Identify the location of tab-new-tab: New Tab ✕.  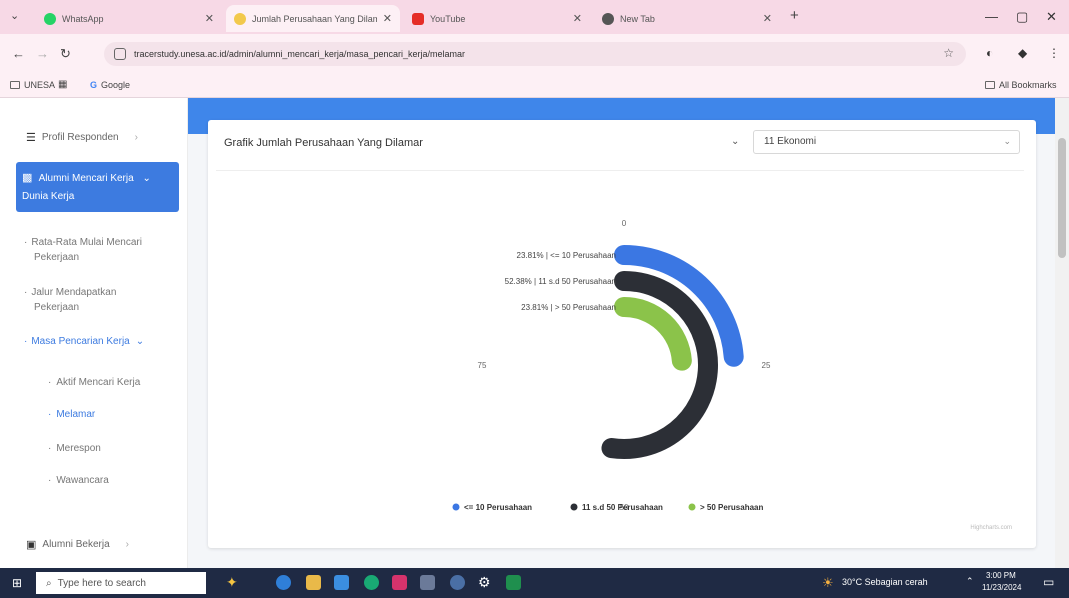
(687, 18).